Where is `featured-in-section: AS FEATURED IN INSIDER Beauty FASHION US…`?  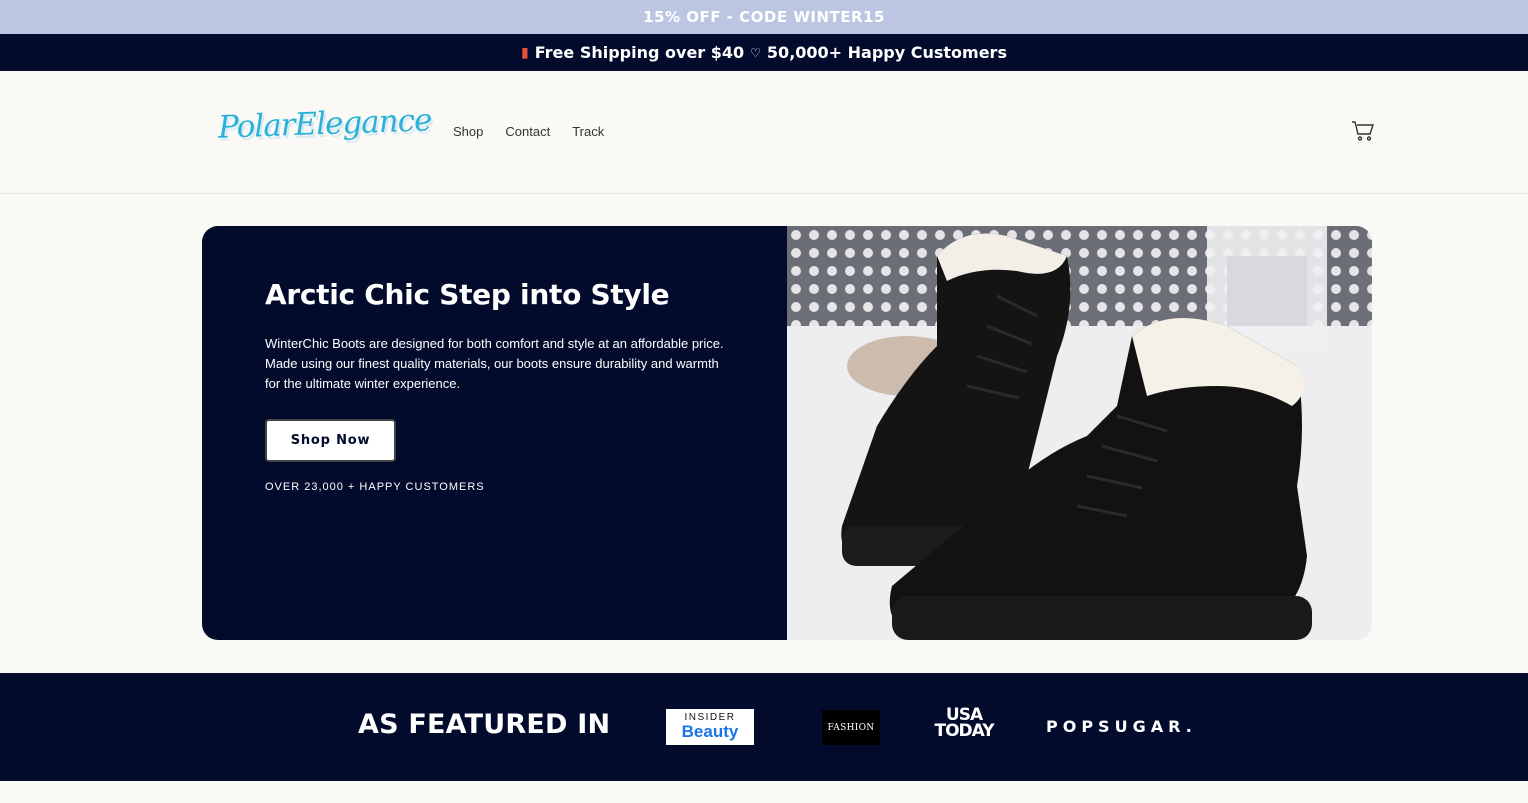
featured-in-section: AS FEATURED IN INSIDER Beauty FASHION US… is located at coordinates (764, 727).